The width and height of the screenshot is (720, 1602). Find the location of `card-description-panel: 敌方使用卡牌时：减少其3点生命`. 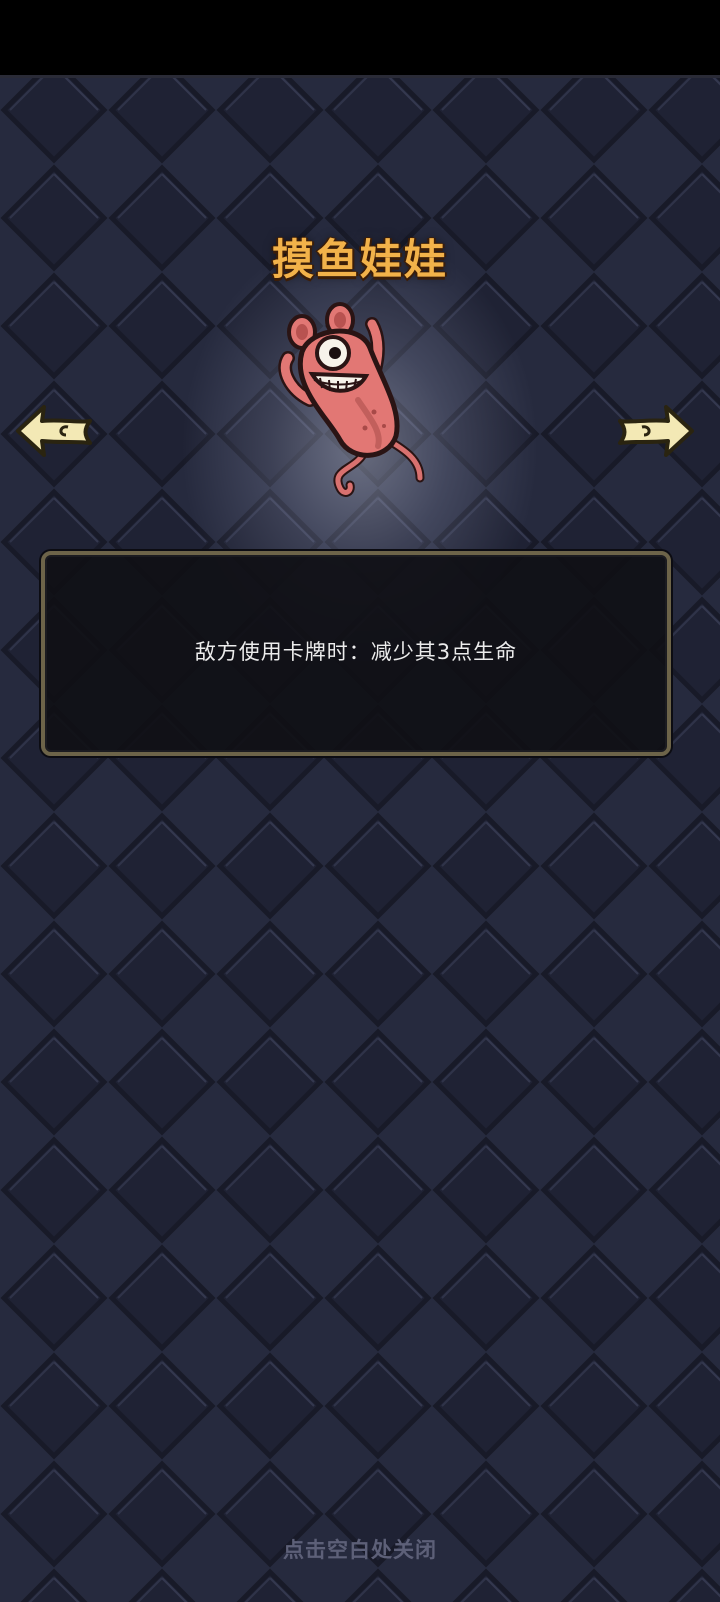

card-description-panel: 敌方使用卡牌时：减少其3点生命 is located at coordinates (356, 653).